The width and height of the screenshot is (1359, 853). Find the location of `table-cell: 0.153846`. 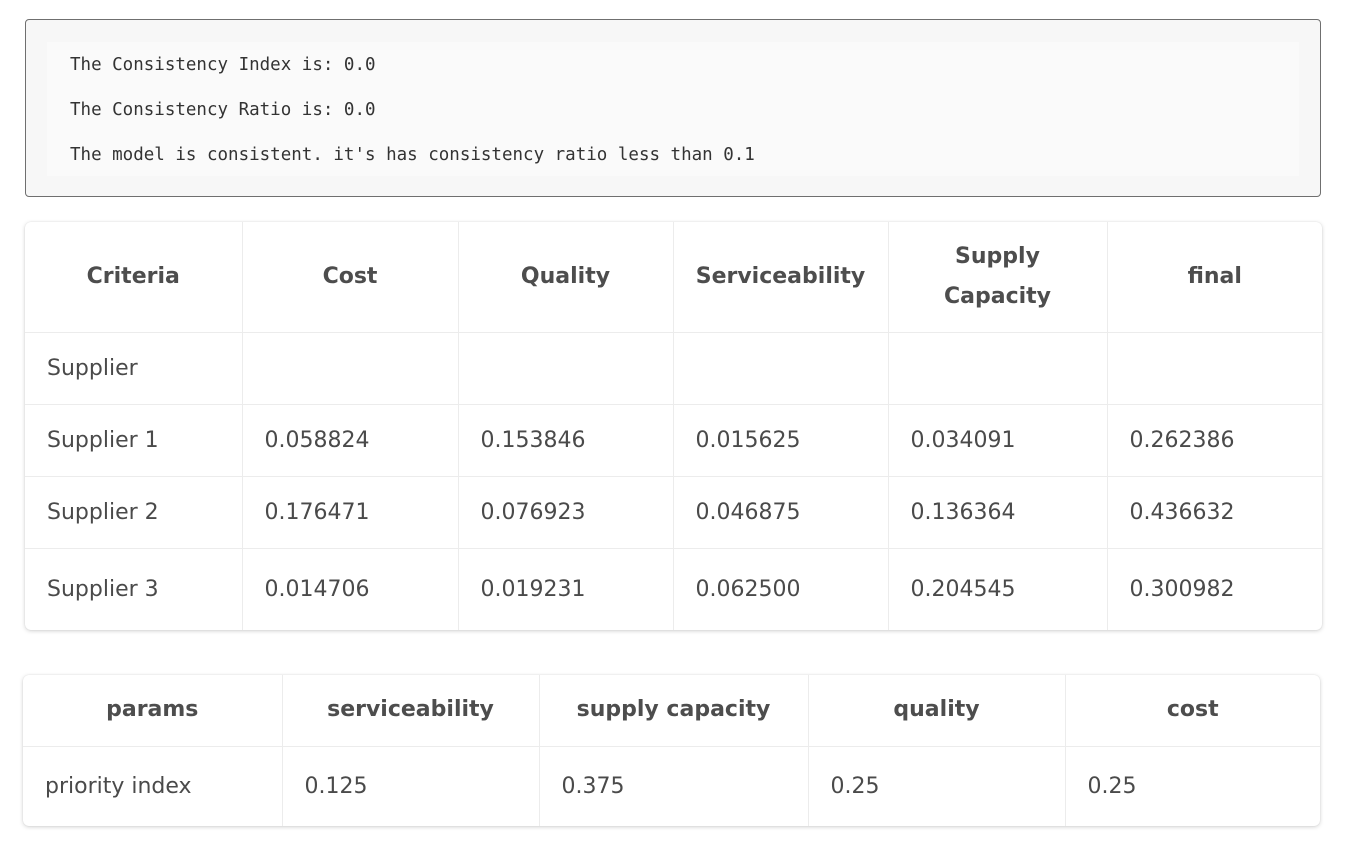

table-cell: 0.153846 is located at coordinates (566, 440).